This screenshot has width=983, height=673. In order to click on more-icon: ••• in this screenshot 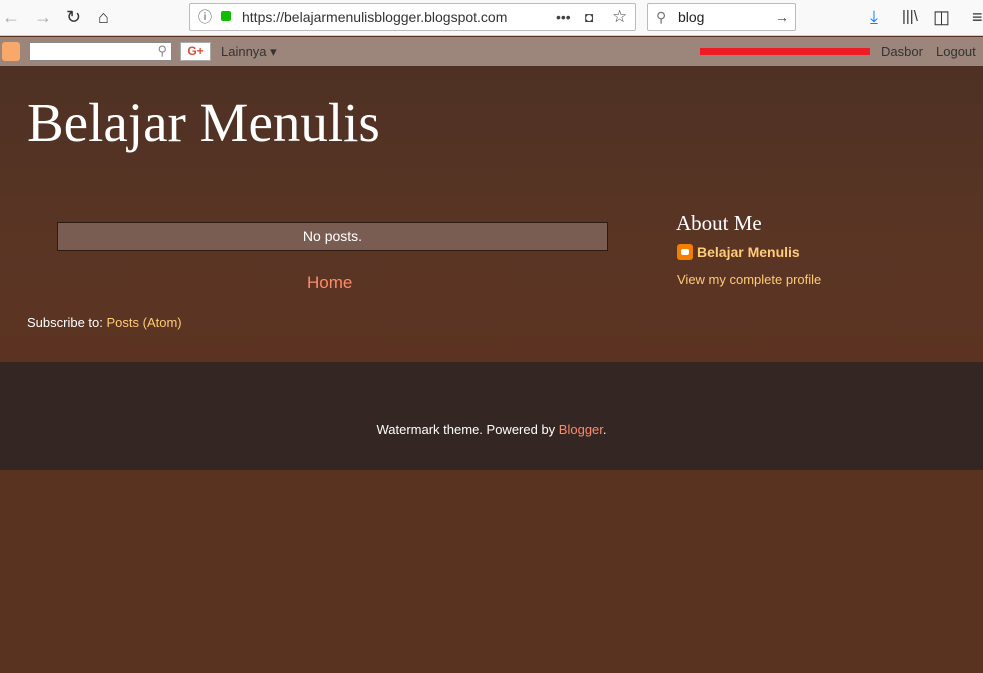, I will do `click(563, 17)`.